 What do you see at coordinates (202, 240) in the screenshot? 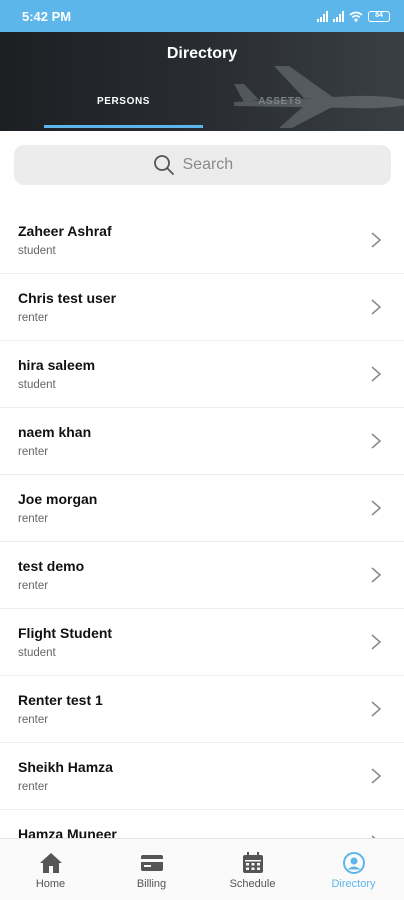
I see `list-item: Zaheer Ashraf student` at bounding box center [202, 240].